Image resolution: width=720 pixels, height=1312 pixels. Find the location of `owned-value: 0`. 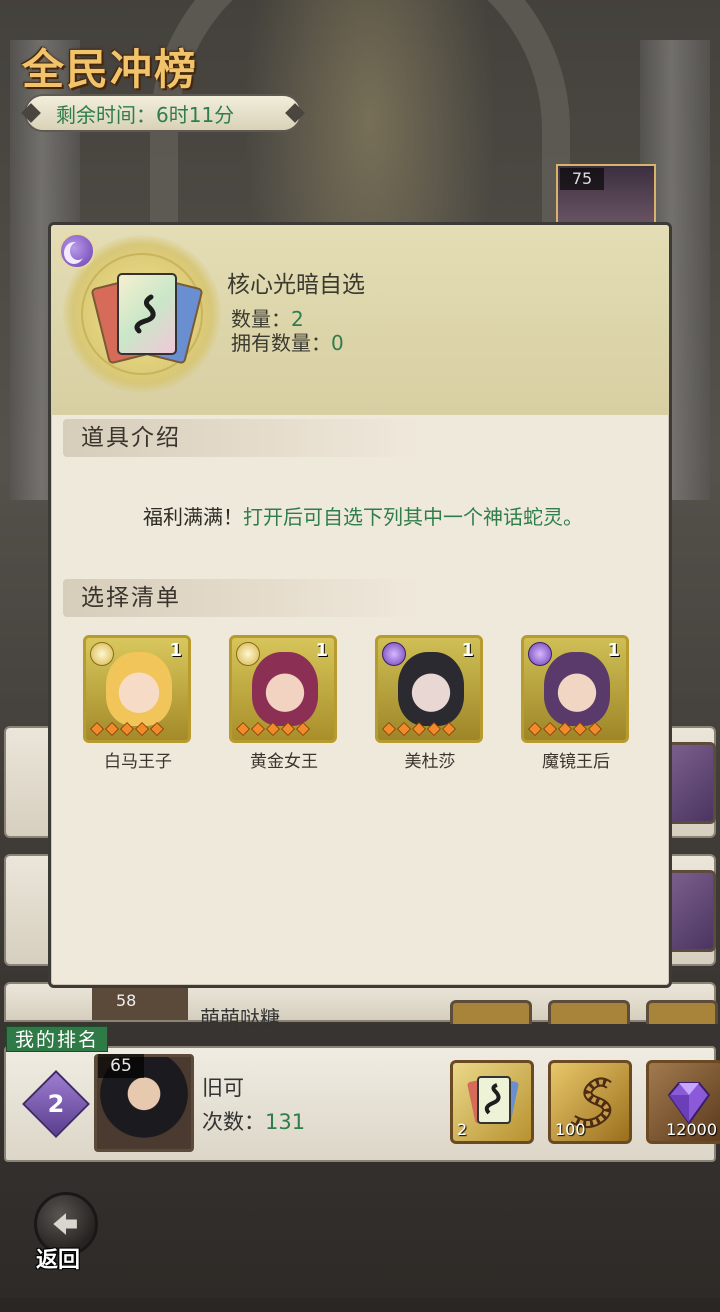

owned-value: 0 is located at coordinates (337, 343).